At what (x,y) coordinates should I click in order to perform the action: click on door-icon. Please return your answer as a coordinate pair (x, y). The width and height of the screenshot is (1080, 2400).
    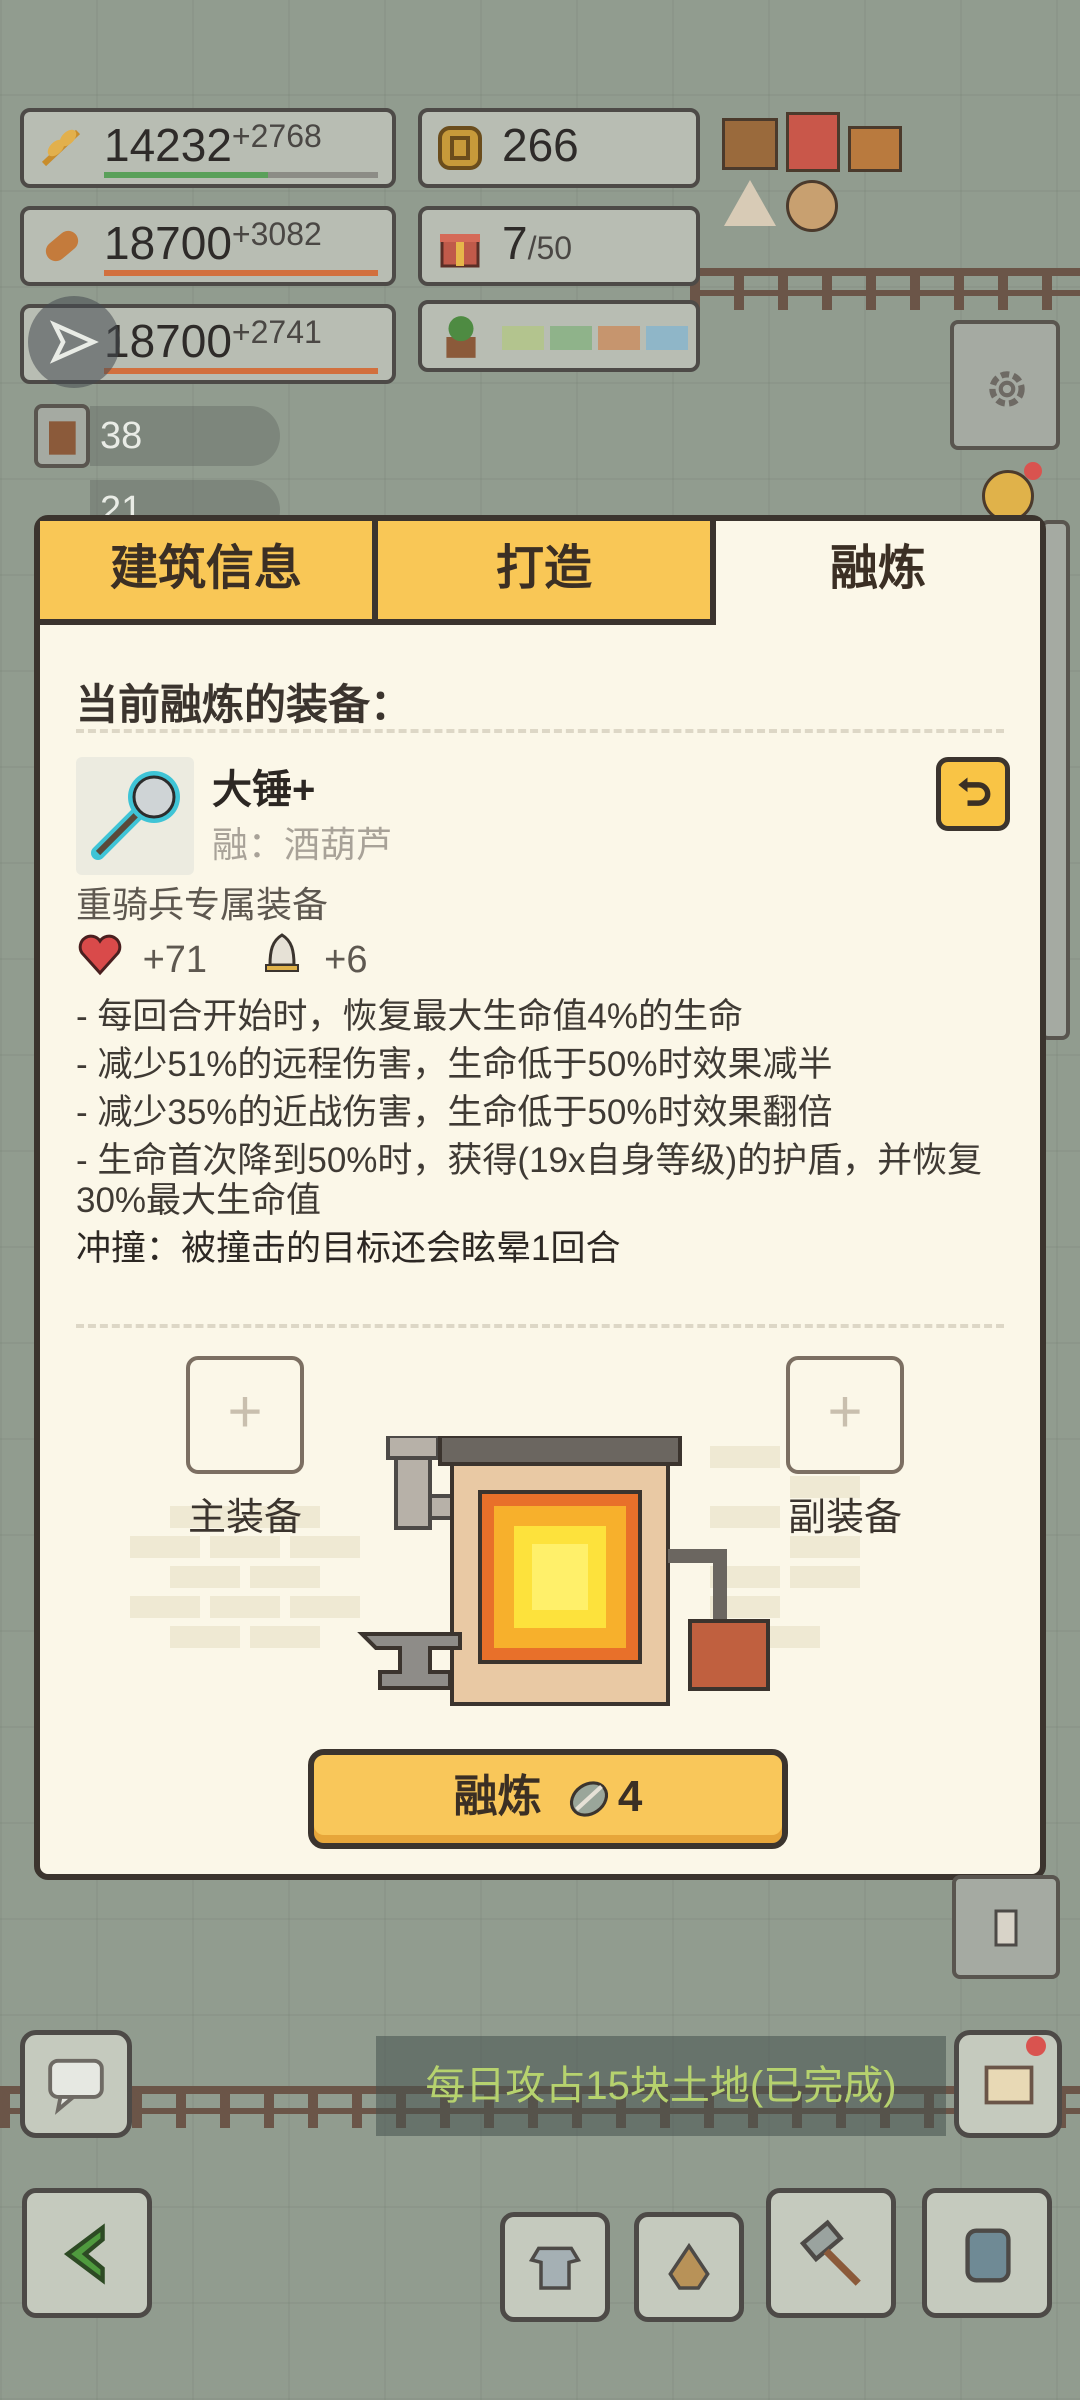
    Looking at the image, I should click on (1006, 1928).